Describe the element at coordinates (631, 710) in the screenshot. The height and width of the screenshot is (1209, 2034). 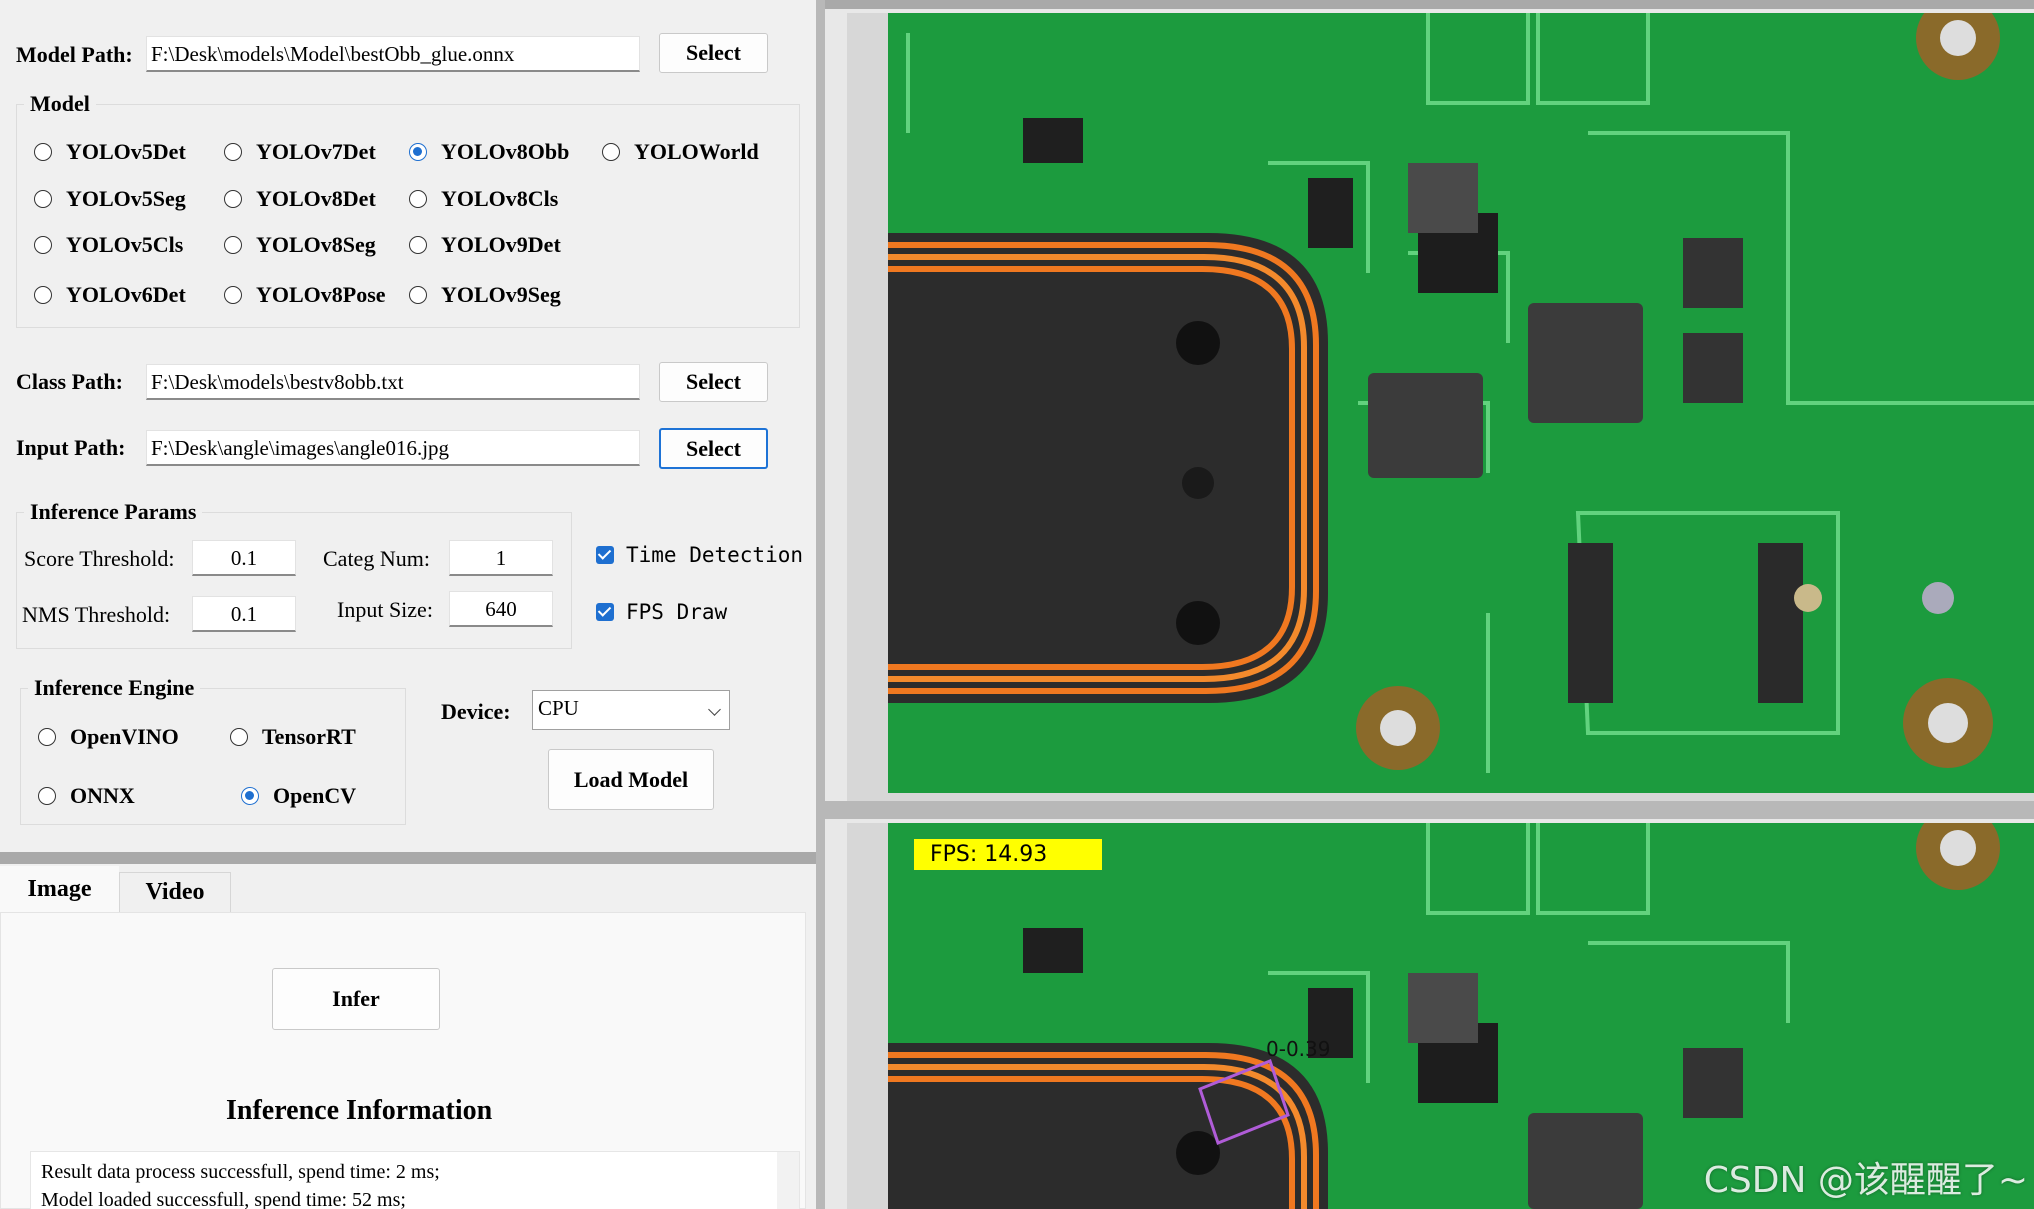
I see `device-select: CPU` at that location.